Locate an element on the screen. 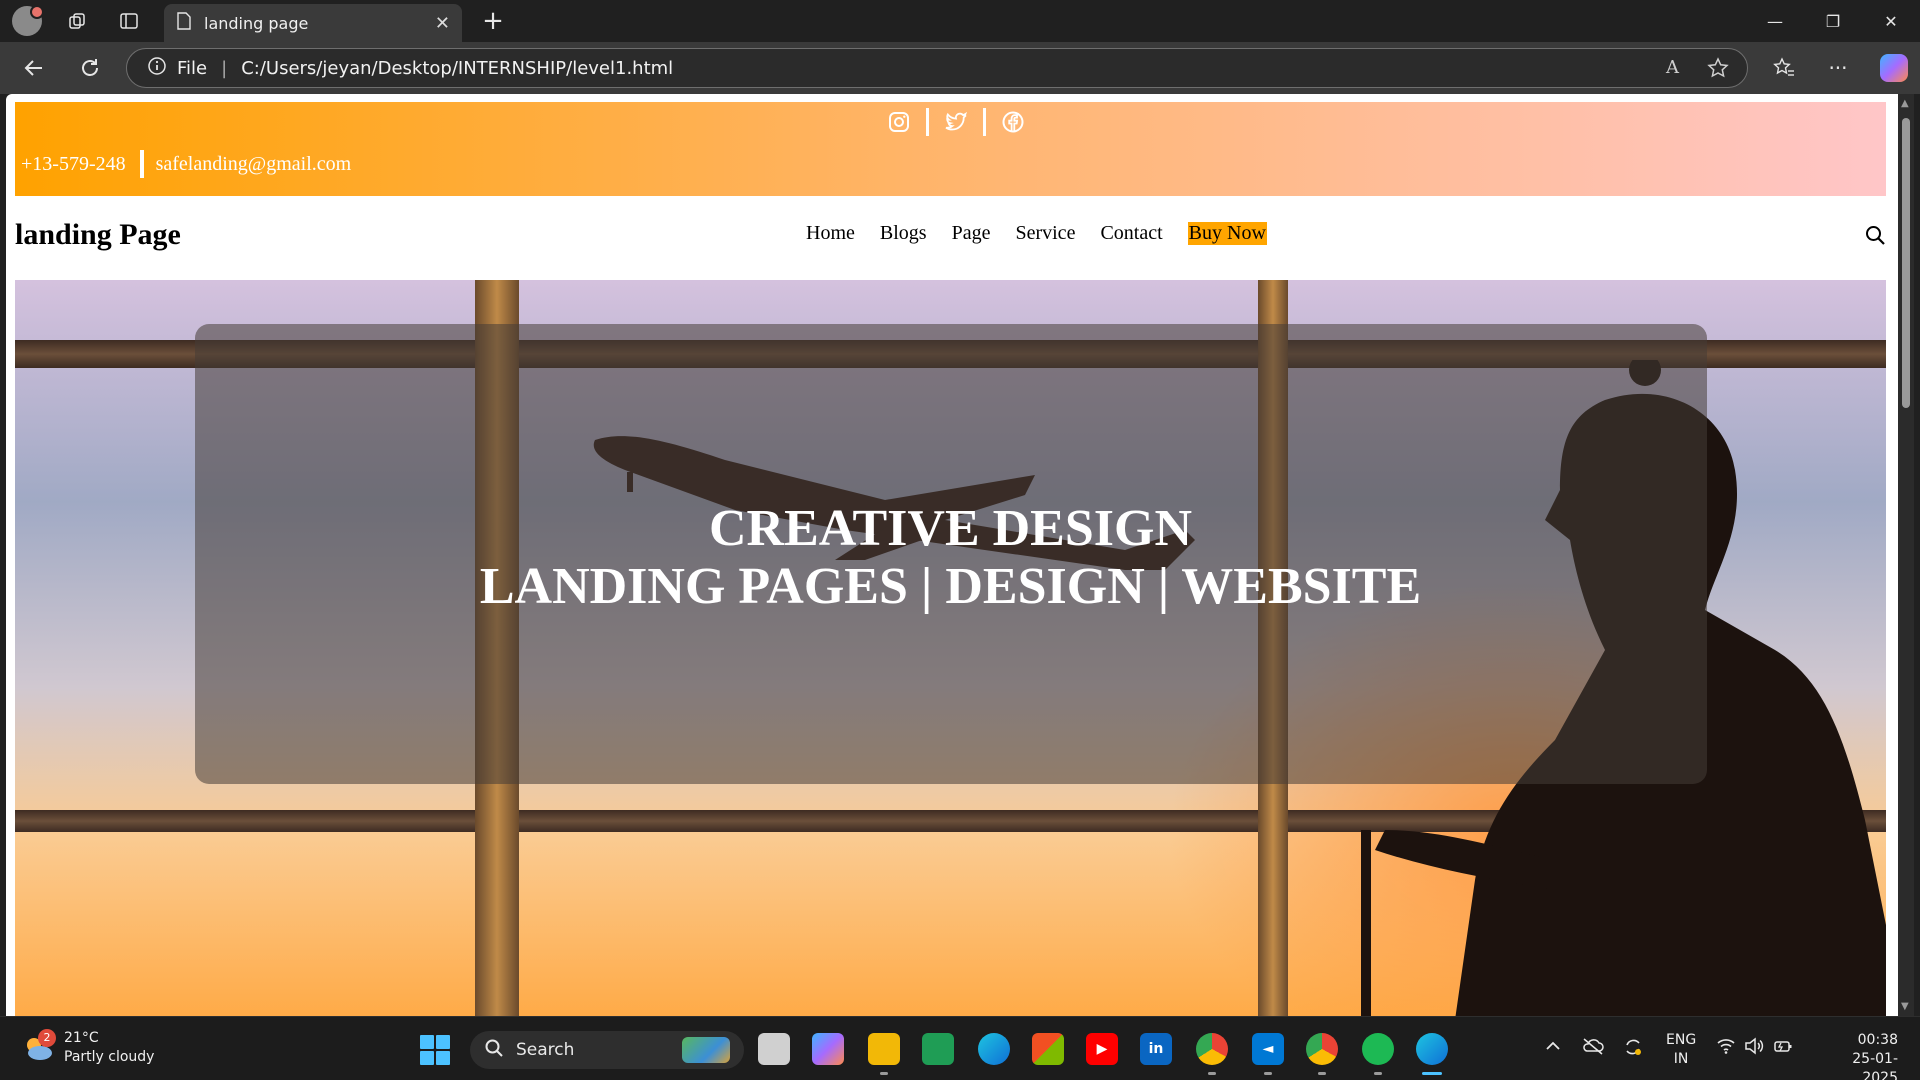 Image resolution: width=1920 pixels, height=1080 pixels. onedrive-icon is located at coordinates (1593, 1048).